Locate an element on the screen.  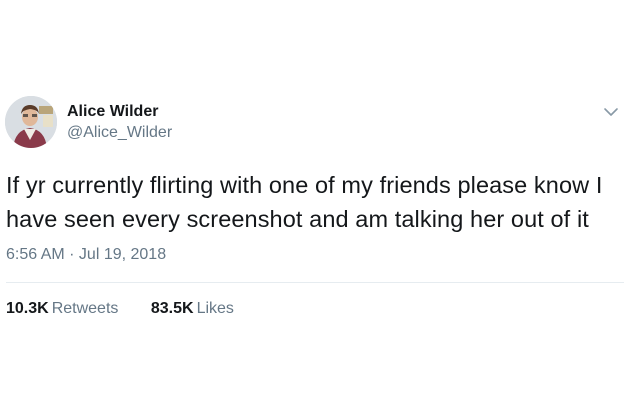
avatar is located at coordinates (31, 122).